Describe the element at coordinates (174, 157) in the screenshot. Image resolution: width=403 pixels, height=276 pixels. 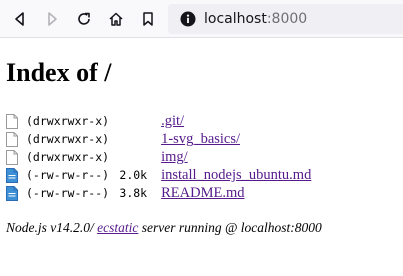
I see `file-link: img/` at that location.